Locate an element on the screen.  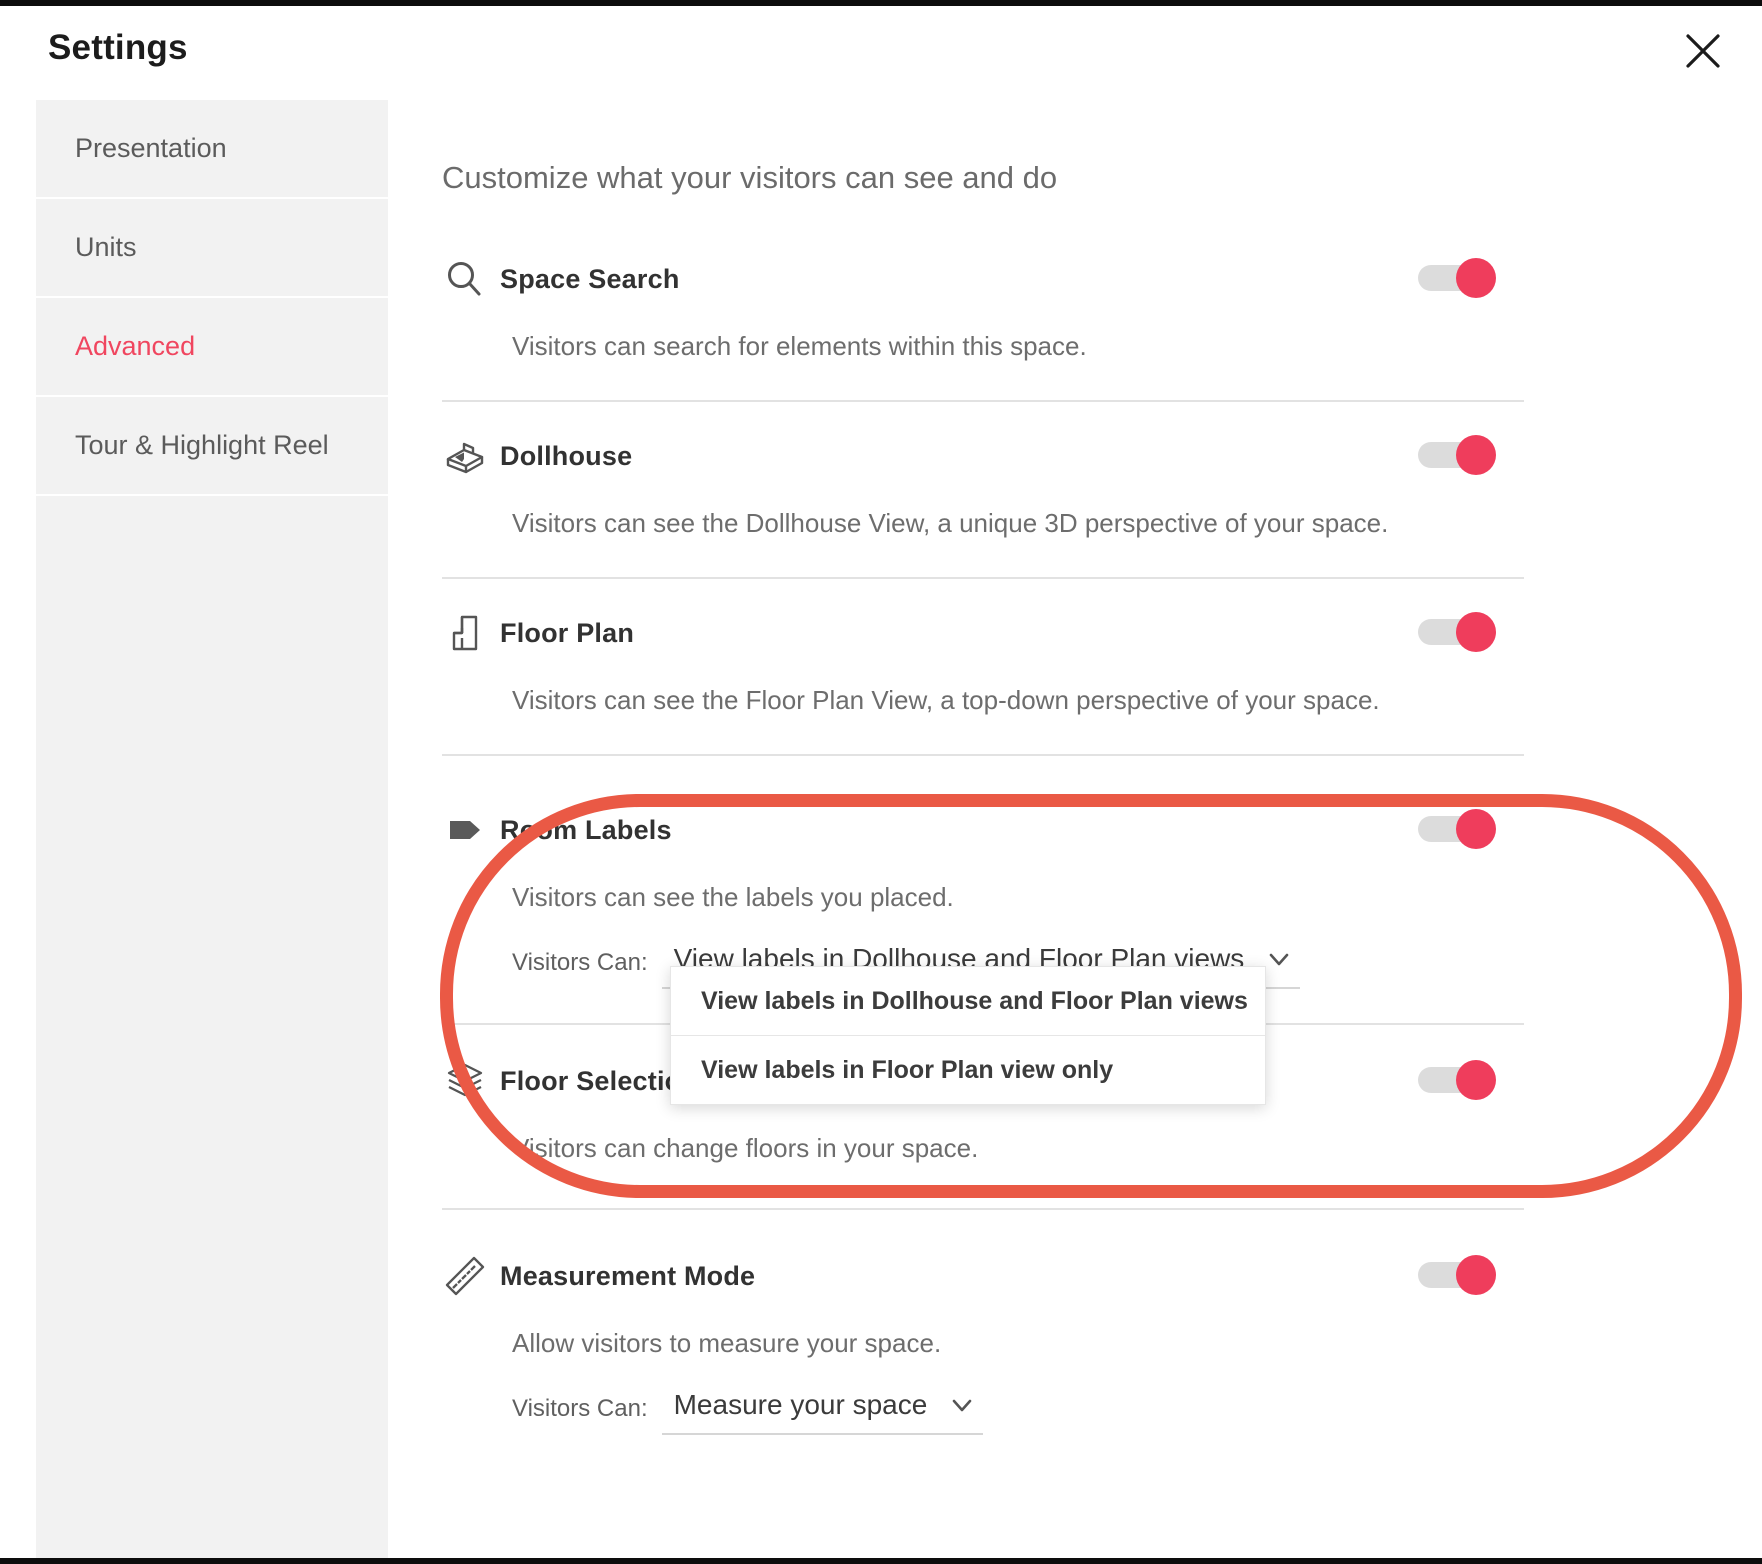
sidebar-item-label: Tour & Highlight Reel is located at coordinates (202, 445).